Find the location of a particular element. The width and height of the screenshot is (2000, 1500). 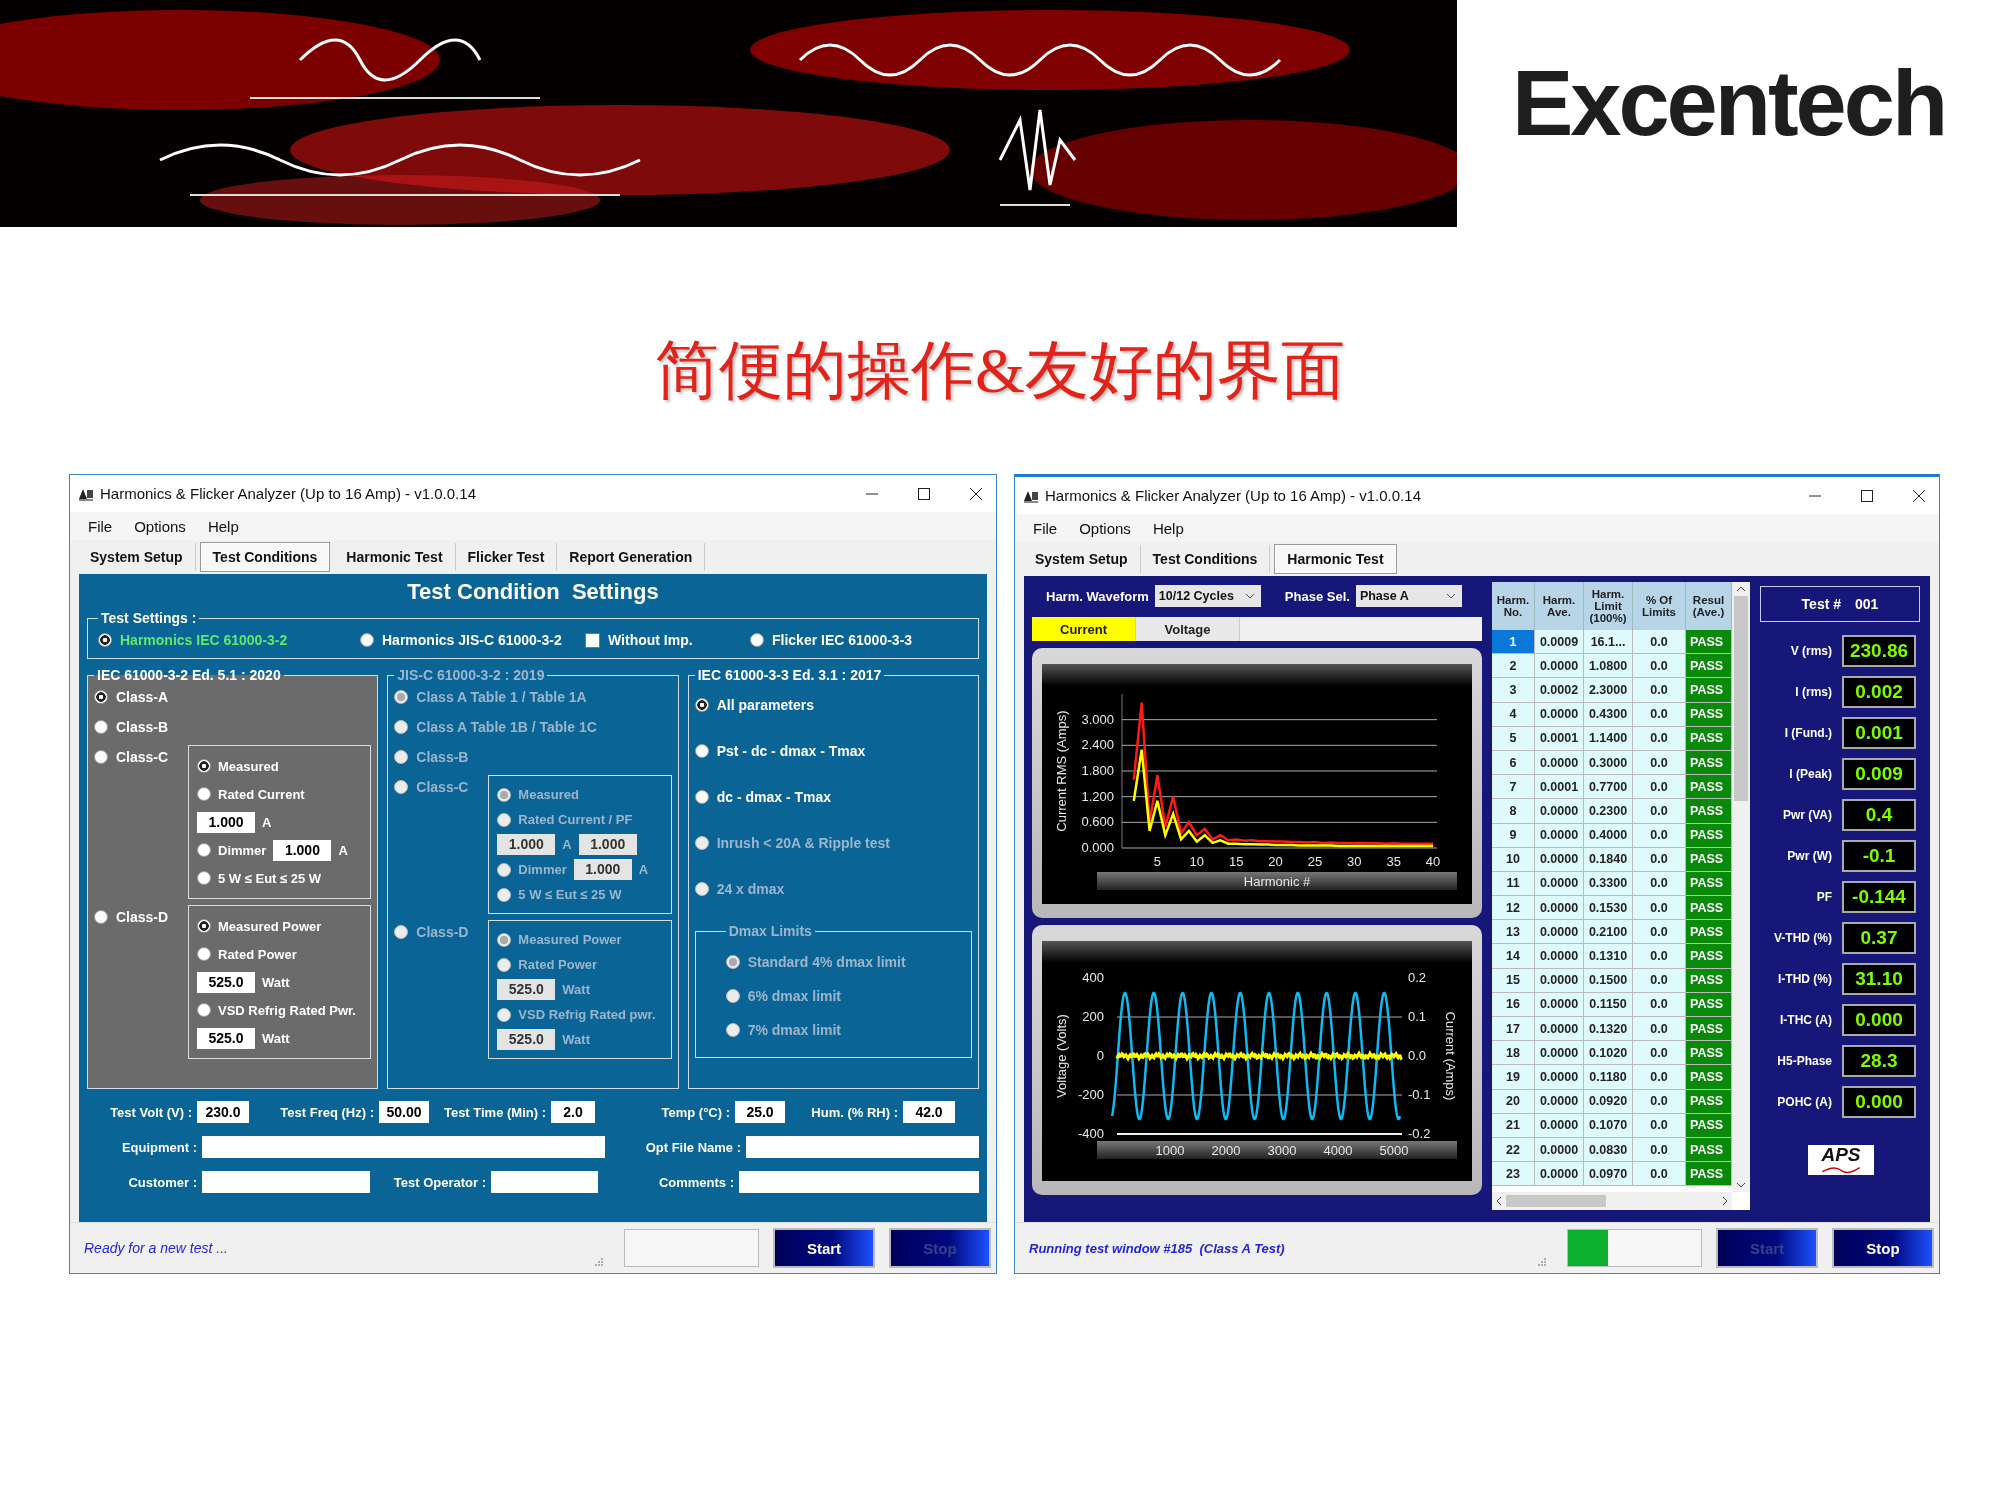

radio-label: 5 W ≤ Eut ≤ 25 W is located at coordinates (270, 878).